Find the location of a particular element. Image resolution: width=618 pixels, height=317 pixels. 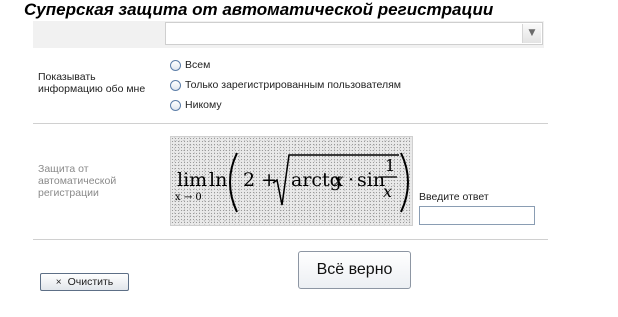

radio-label: Никому is located at coordinates (203, 105).